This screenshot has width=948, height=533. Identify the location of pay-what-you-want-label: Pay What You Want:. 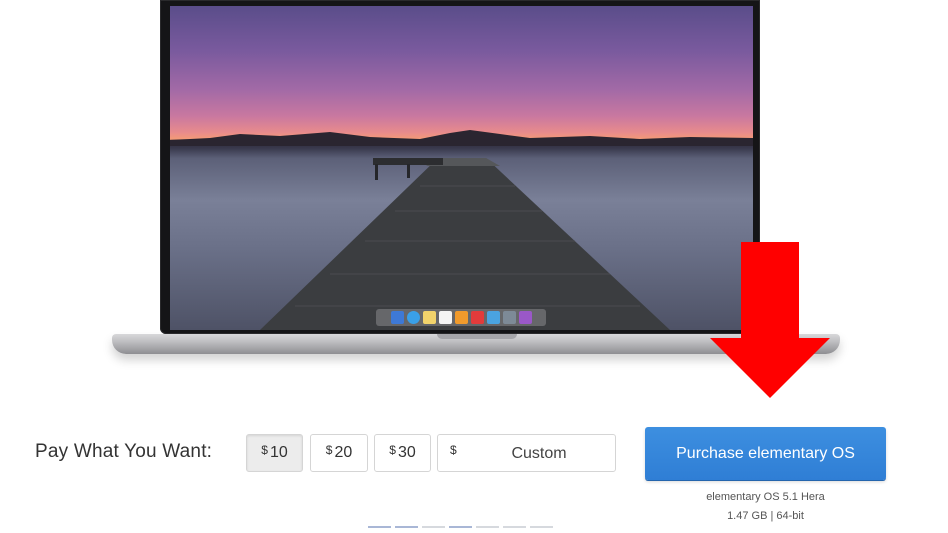
(124, 451).